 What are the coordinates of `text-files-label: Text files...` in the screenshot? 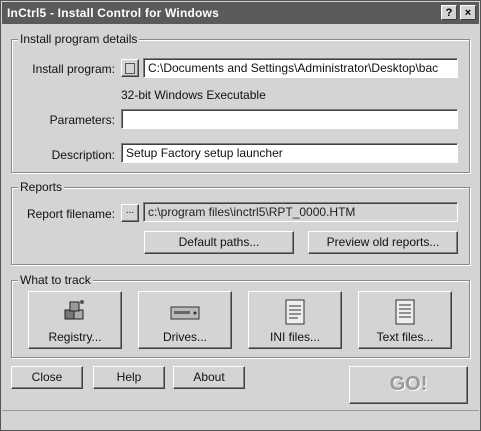 It's located at (405, 337).